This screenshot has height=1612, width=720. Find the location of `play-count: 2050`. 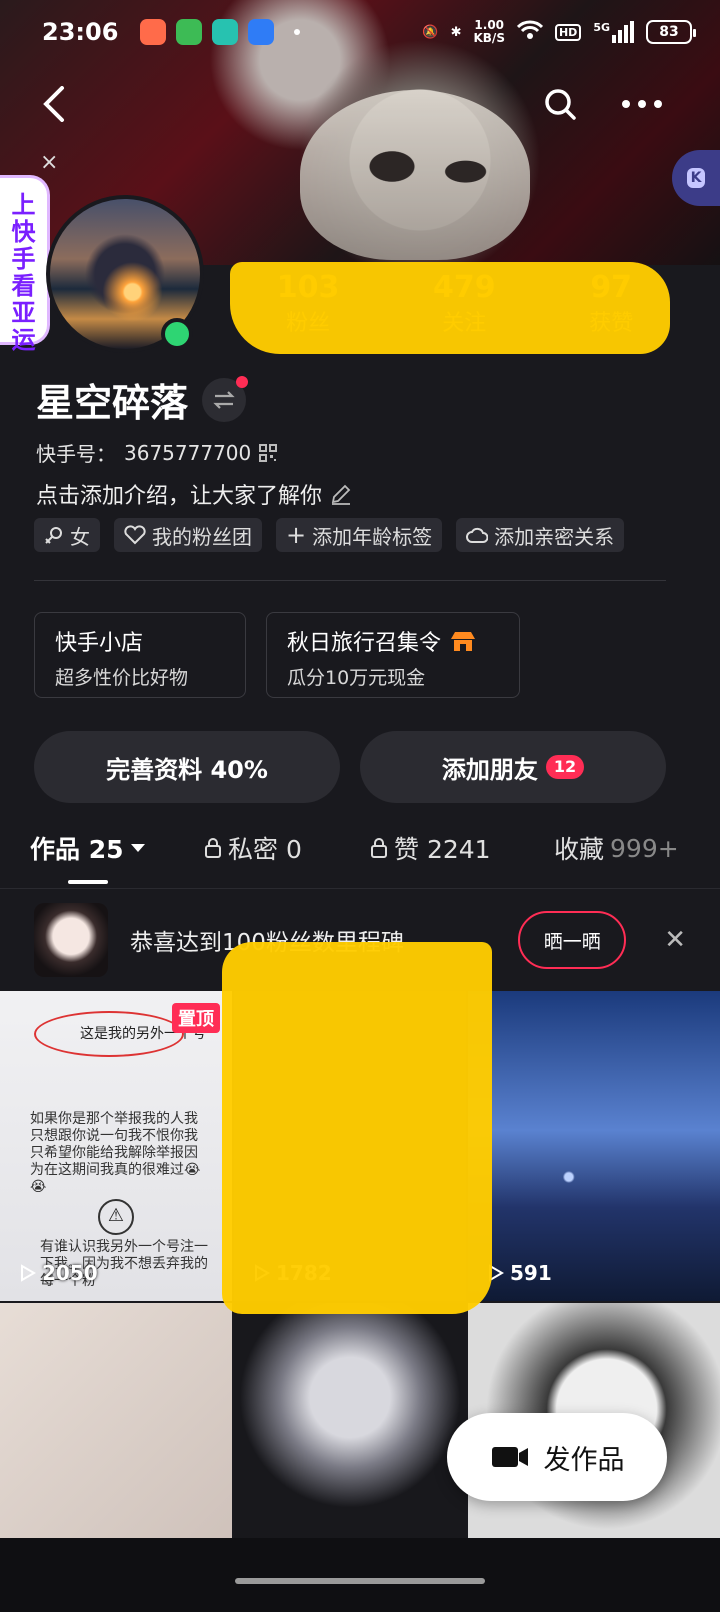

play-count: 2050 is located at coordinates (59, 1273).